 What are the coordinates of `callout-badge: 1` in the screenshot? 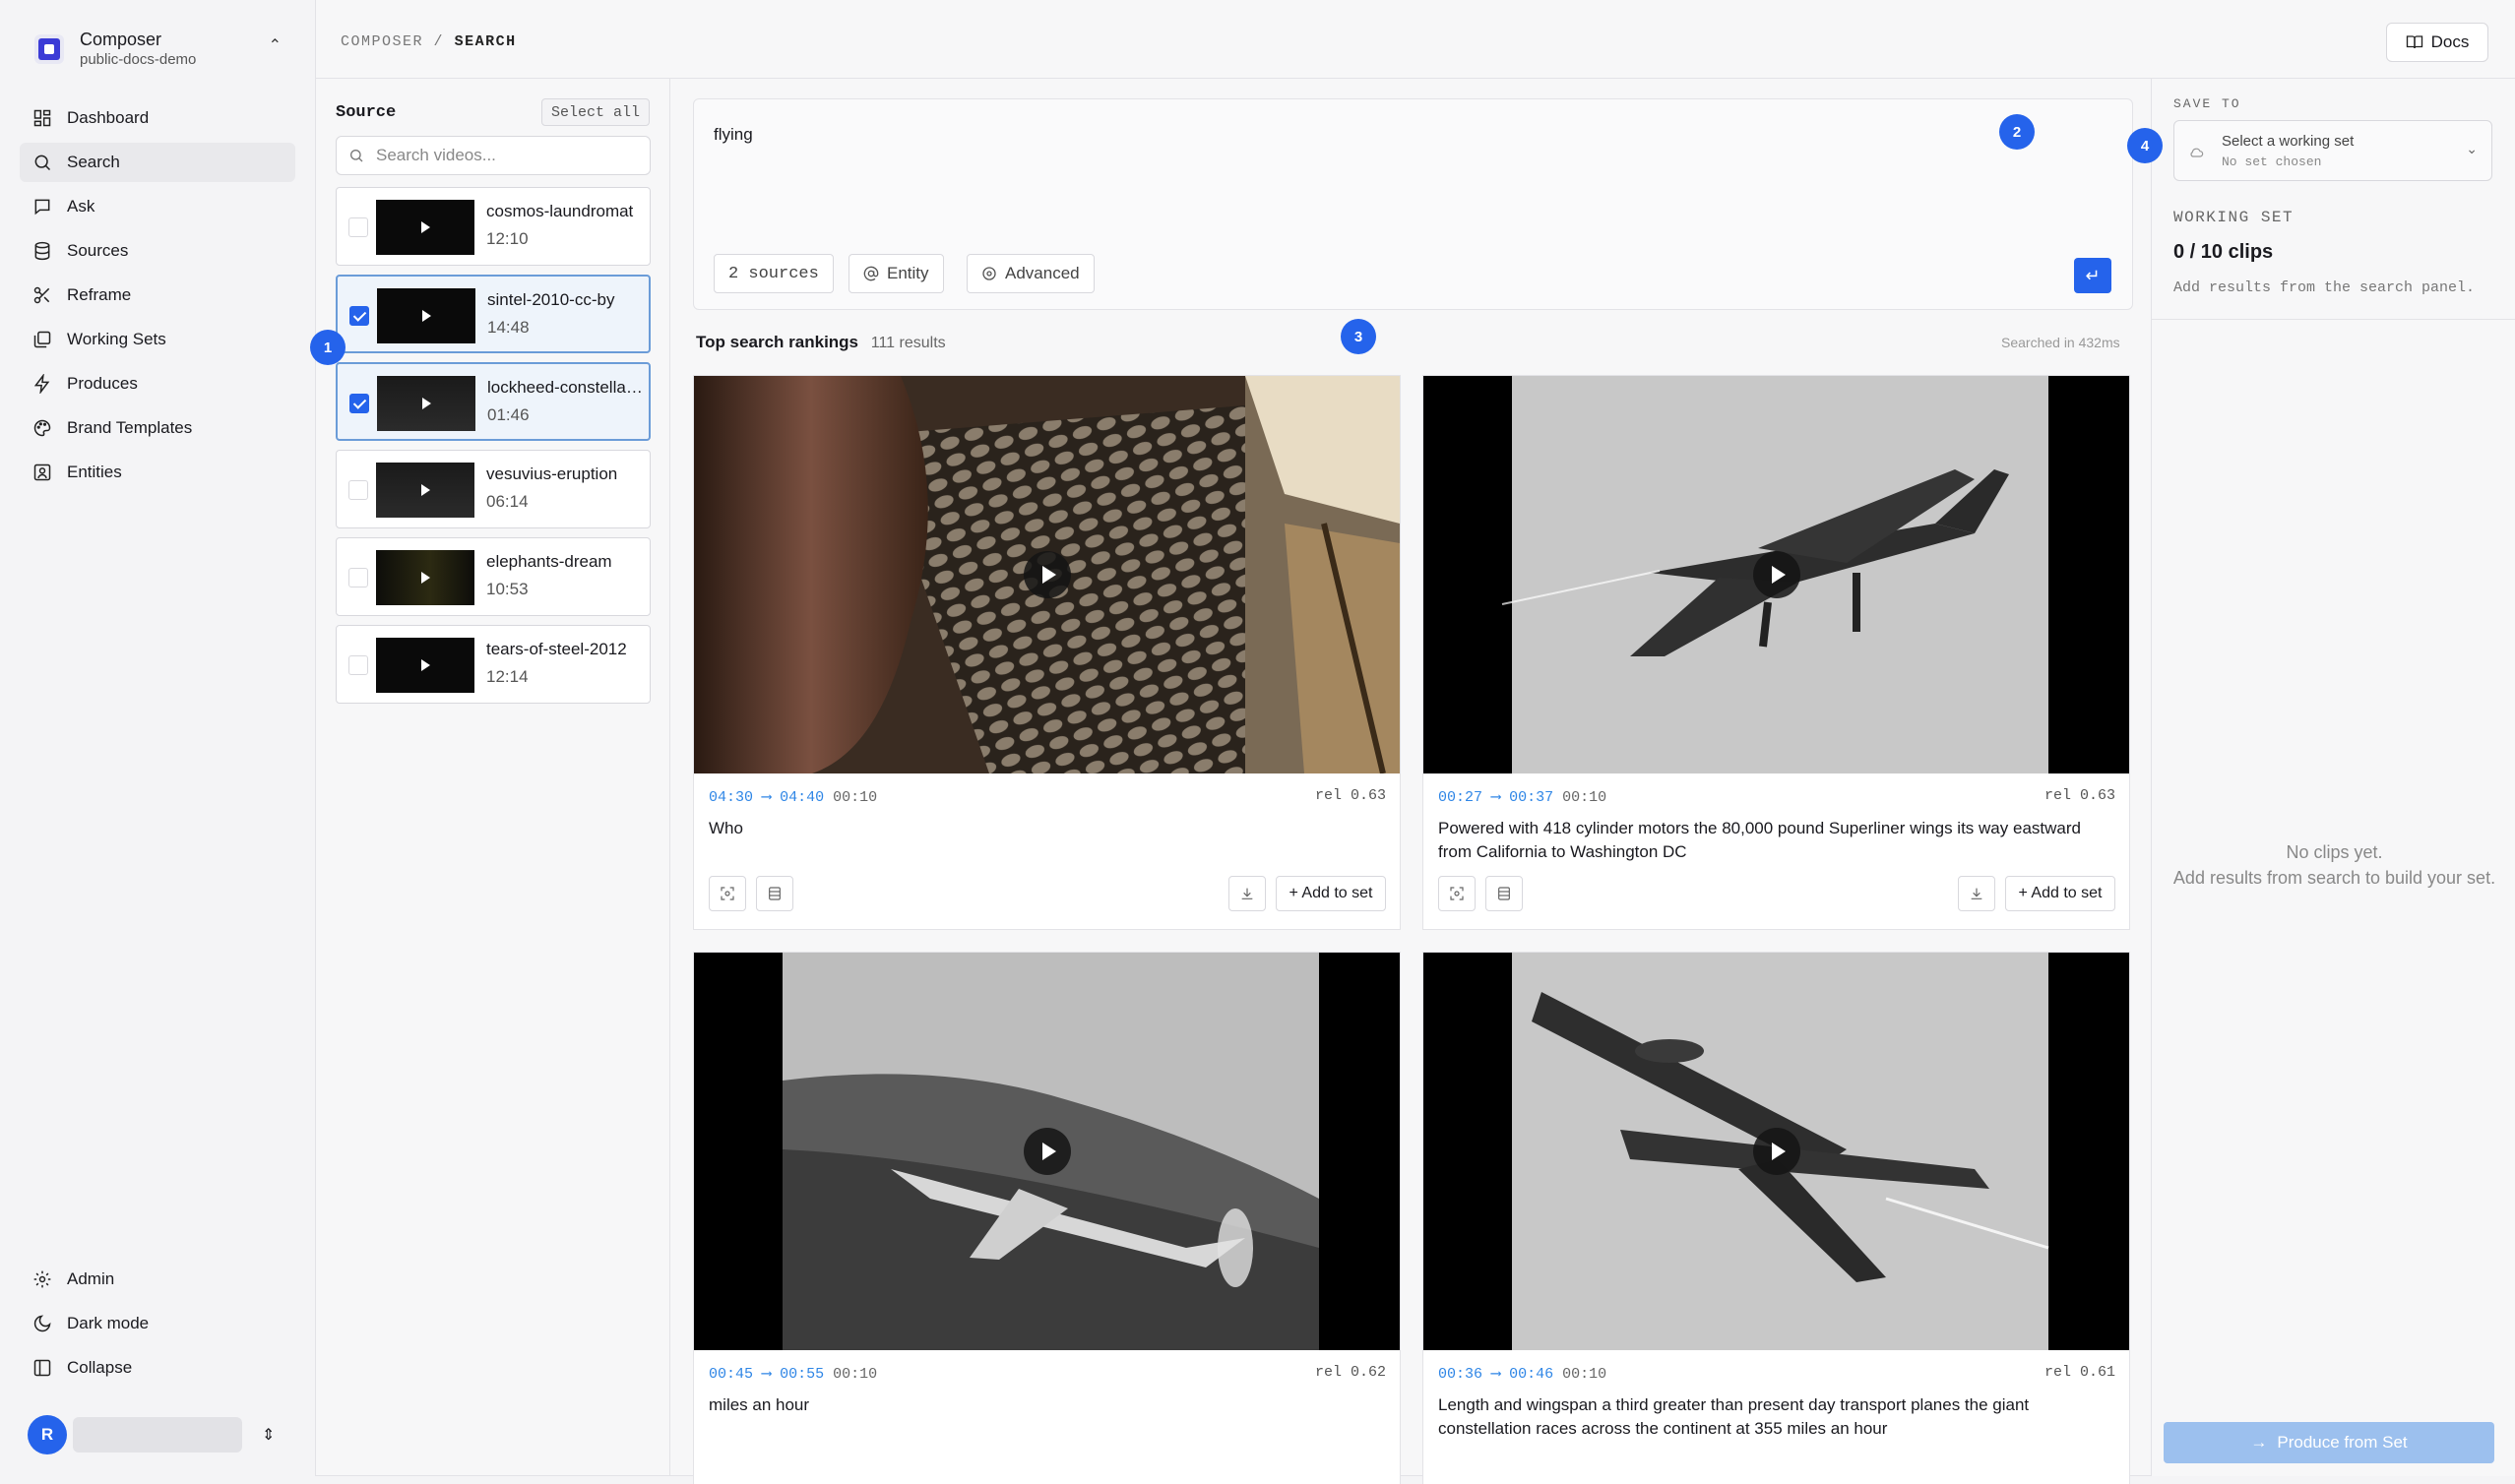 It's located at (328, 348).